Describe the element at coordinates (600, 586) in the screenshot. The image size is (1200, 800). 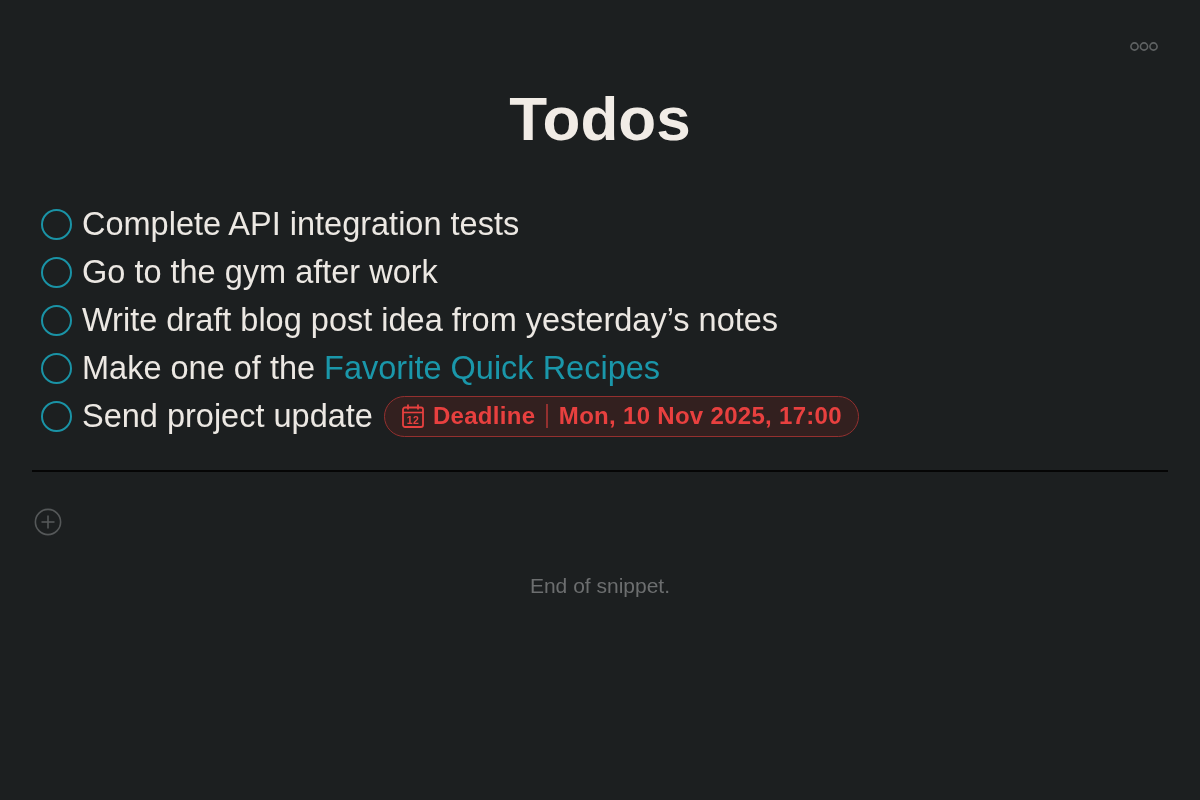
I see `end-note: End of snippet.` at that location.